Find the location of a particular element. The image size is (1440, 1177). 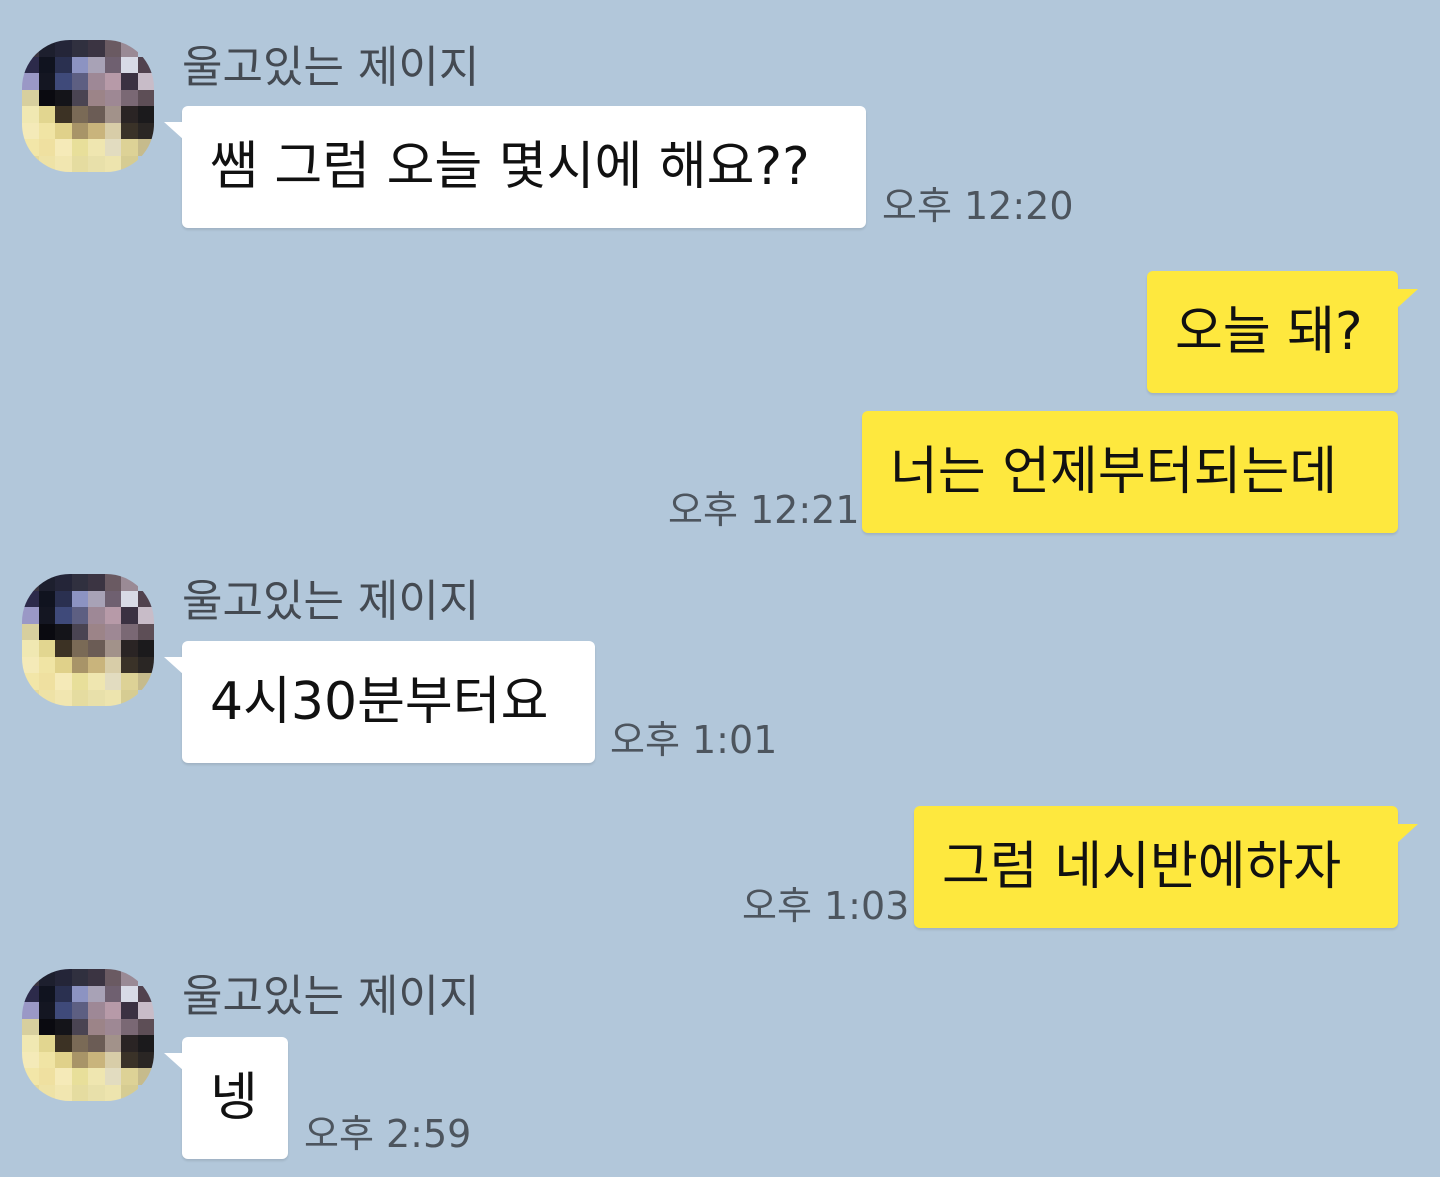

message-time: 오후 1:03 is located at coordinates (826, 906).